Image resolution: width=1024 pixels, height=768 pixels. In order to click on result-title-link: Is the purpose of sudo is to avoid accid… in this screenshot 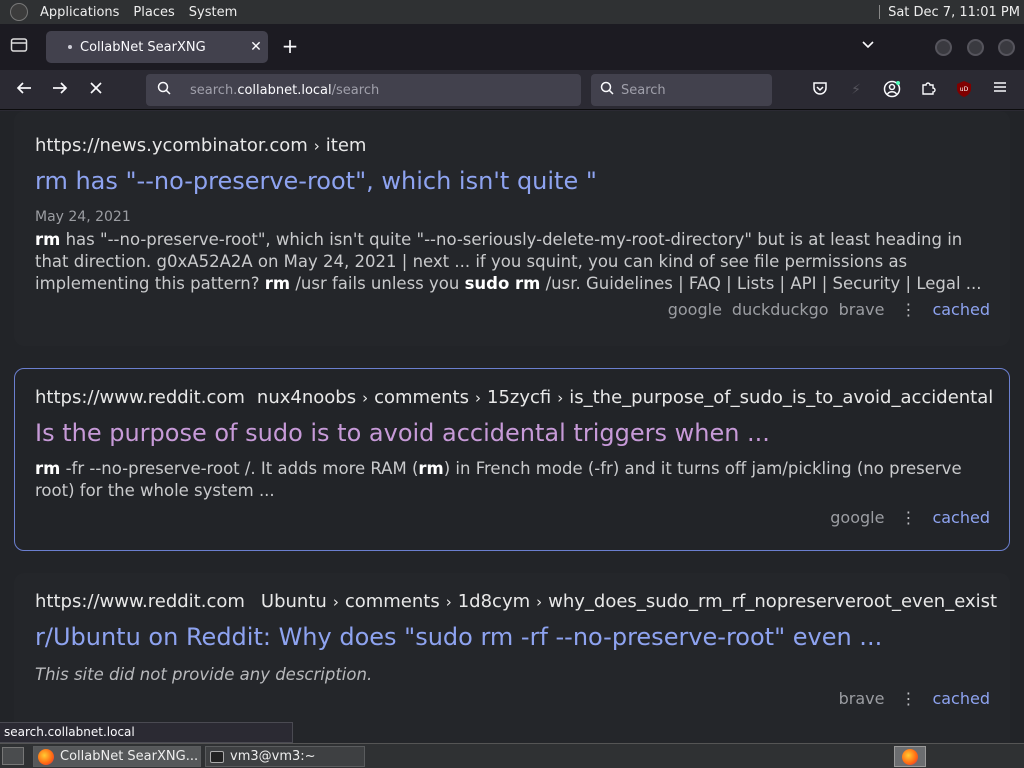, I will do `click(402, 433)`.